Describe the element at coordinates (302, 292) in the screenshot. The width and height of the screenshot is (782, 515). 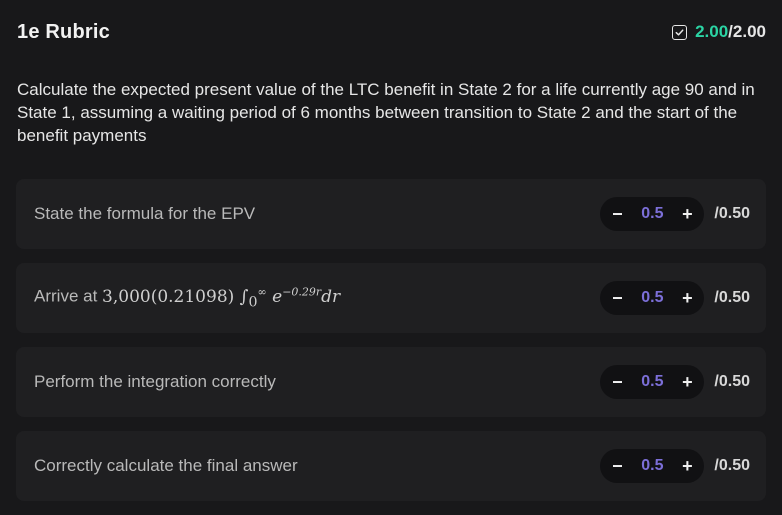
I see `formula-exponent: −0.29r` at that location.